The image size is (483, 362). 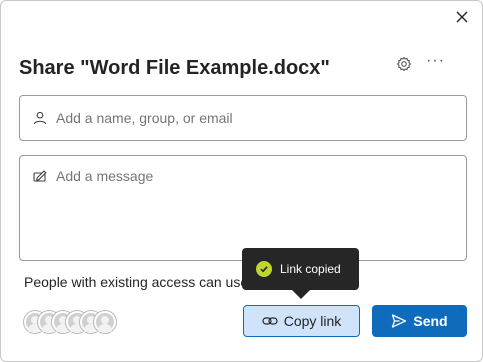 I want to click on dialog-title: Share "Word File Example.docx", so click(x=174, y=68).